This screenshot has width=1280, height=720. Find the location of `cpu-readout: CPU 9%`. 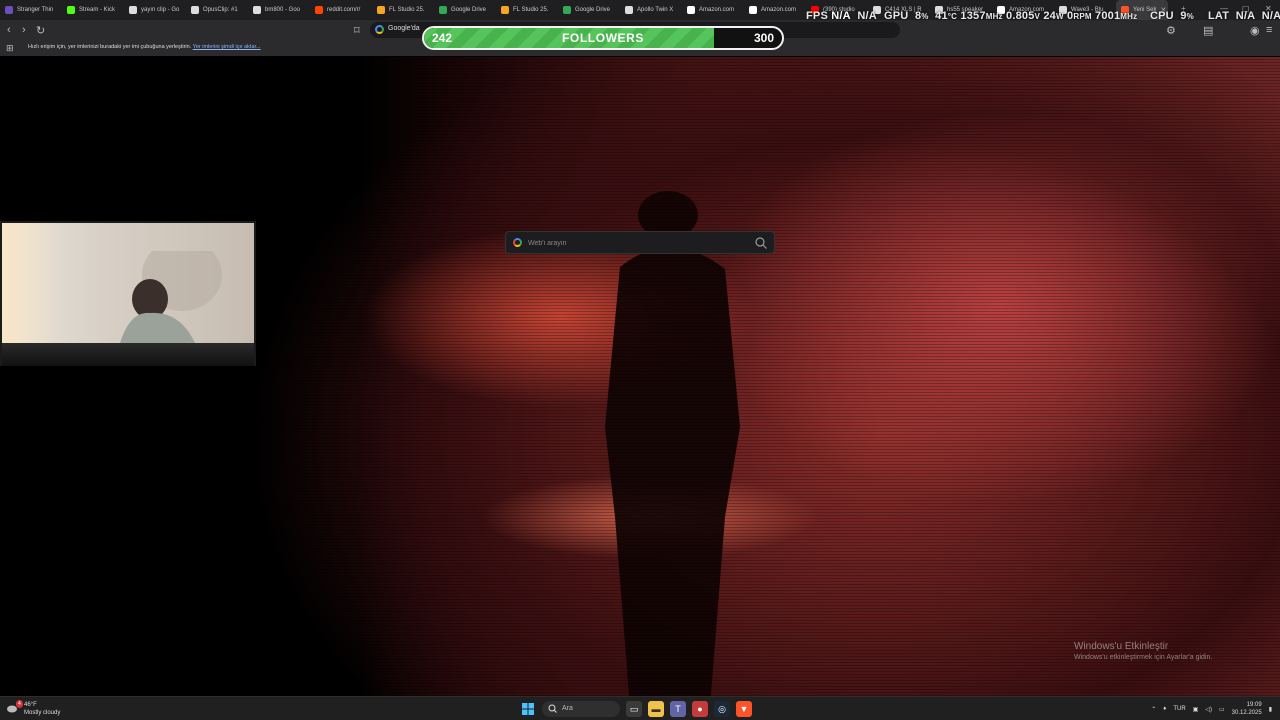

cpu-readout: CPU 9% is located at coordinates (1172, 16).